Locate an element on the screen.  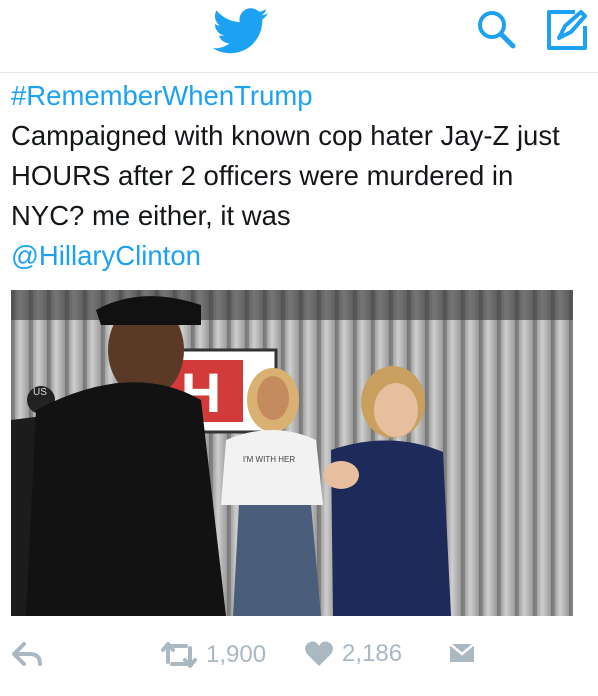
retweet-count: 1,900 is located at coordinates (236, 654).